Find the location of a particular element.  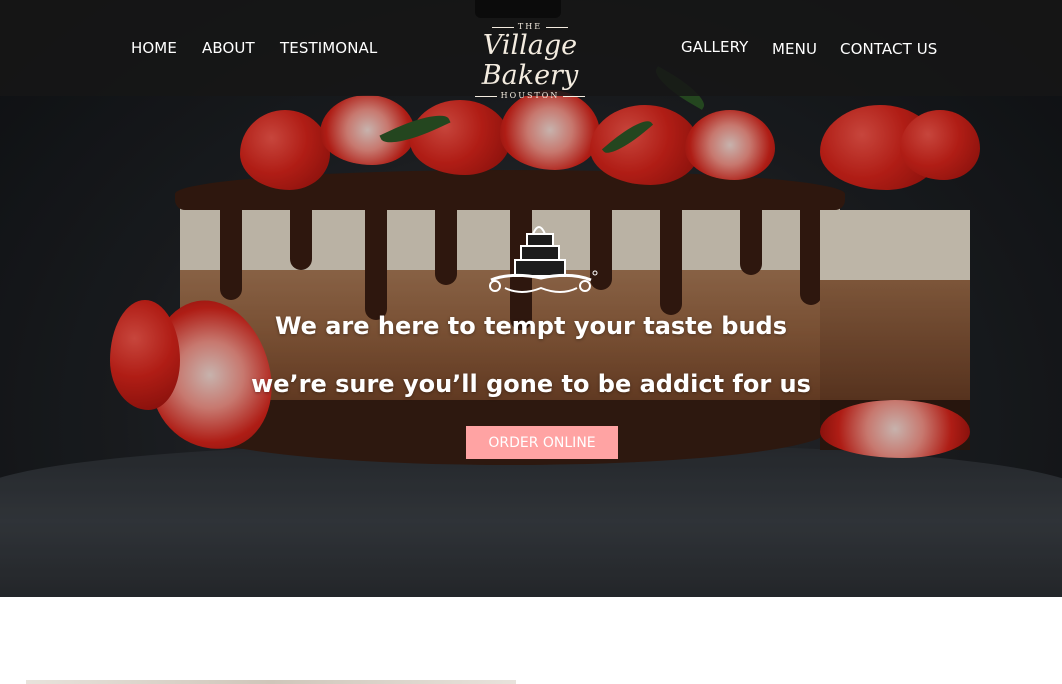

logo: THE Village Bakery HOUSTON is located at coordinates (530, 61).